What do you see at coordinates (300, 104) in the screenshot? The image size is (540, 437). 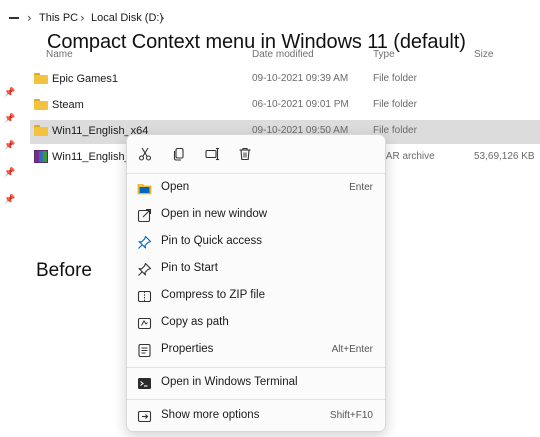 I see `file-date: 06-10-2021 09:01 PM` at bounding box center [300, 104].